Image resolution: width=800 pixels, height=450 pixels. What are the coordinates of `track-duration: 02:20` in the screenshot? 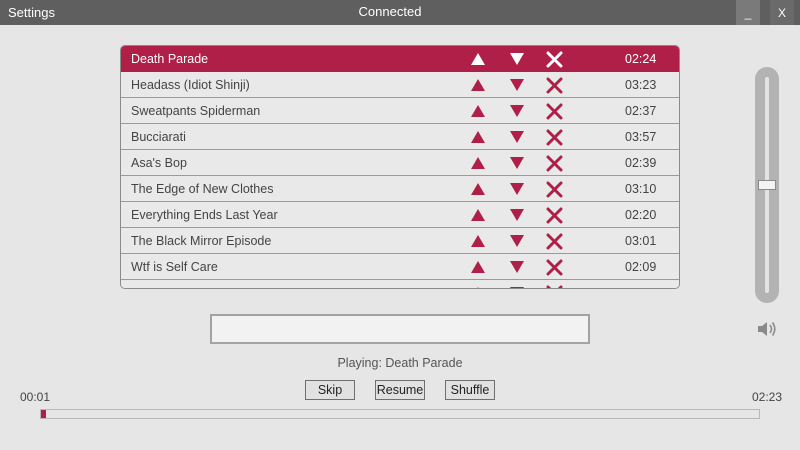 It's located at (641, 215).